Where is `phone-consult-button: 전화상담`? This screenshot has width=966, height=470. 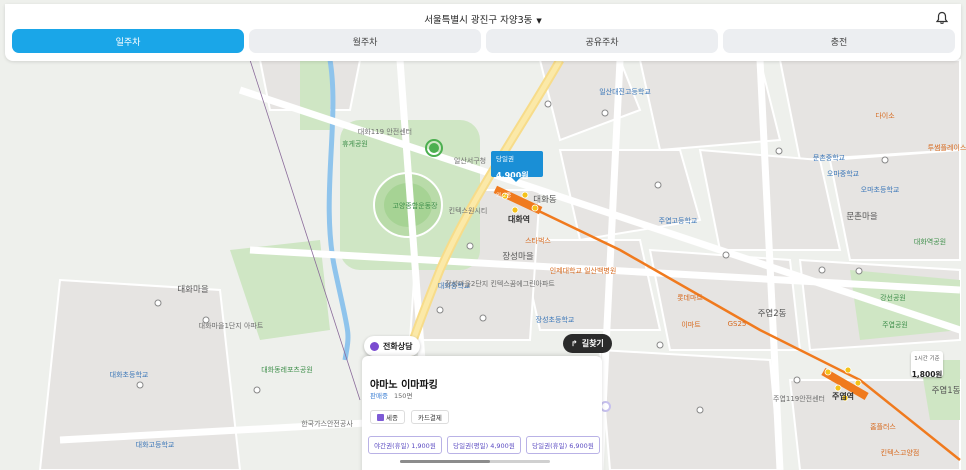 phone-consult-button: 전화상담 is located at coordinates (392, 346).